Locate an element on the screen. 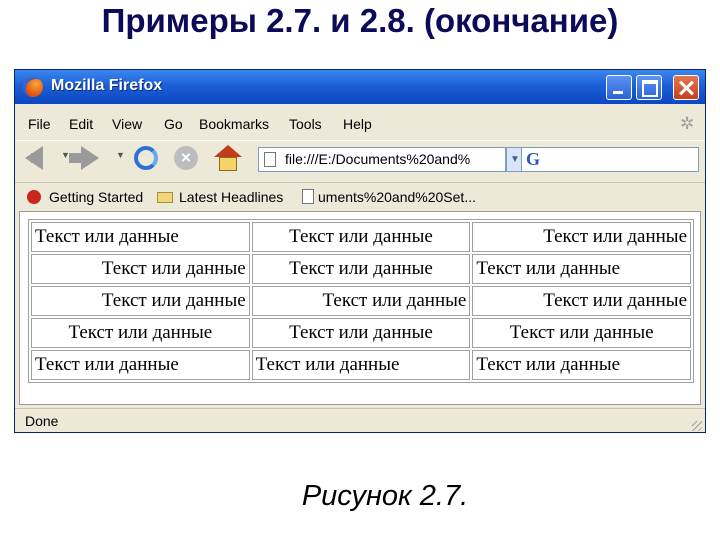 The width and height of the screenshot is (720, 540). reload-icon is located at coordinates (146, 158).